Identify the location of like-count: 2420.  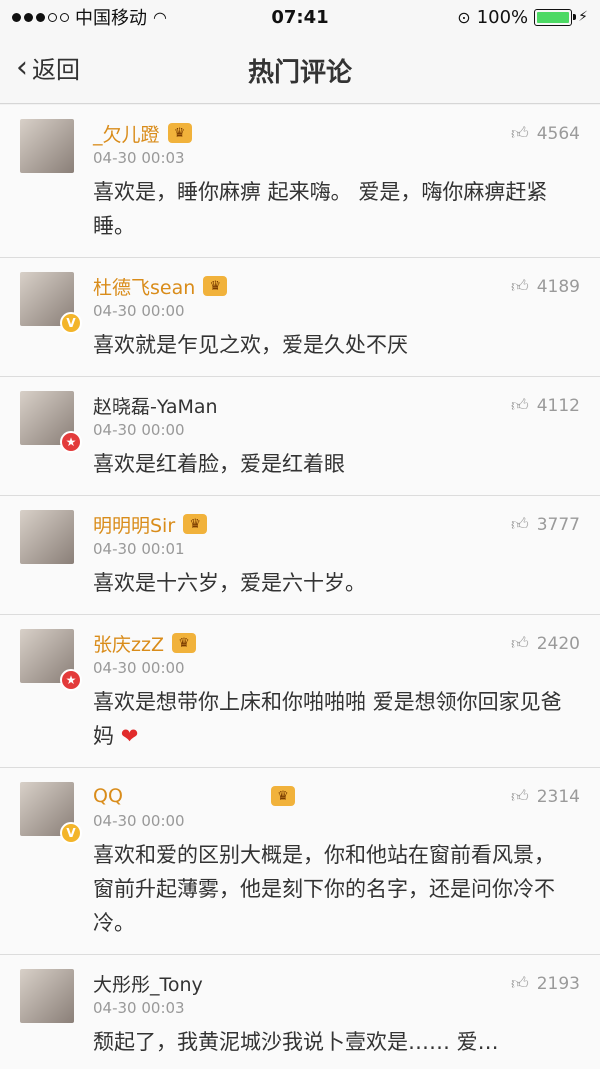
(558, 643).